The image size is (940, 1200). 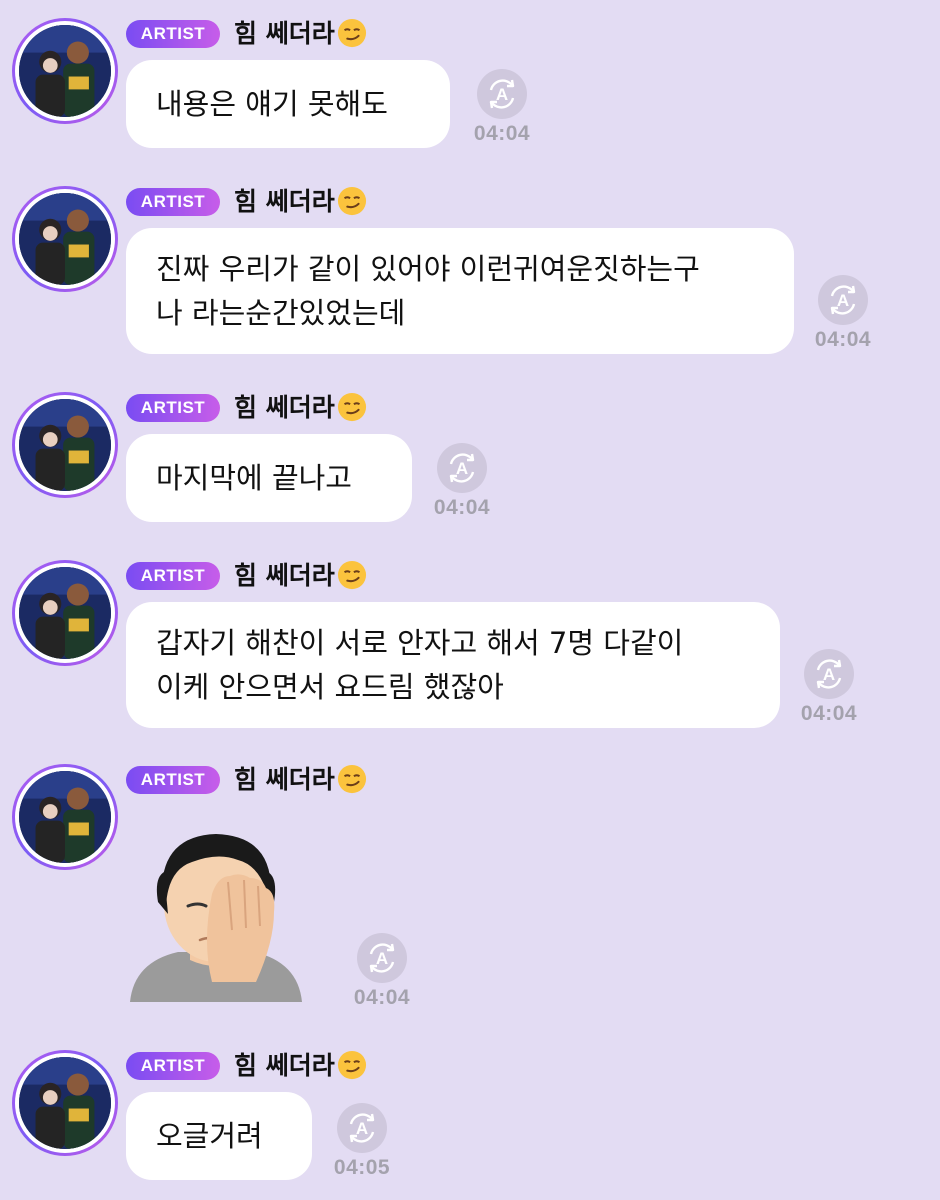 I want to click on message-bubble: 오글거려, so click(x=219, y=1136).